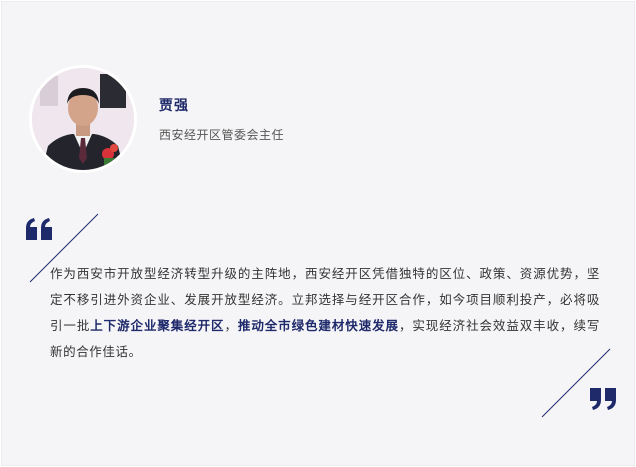  I want to click on close-quote-icon, so click(603, 399).